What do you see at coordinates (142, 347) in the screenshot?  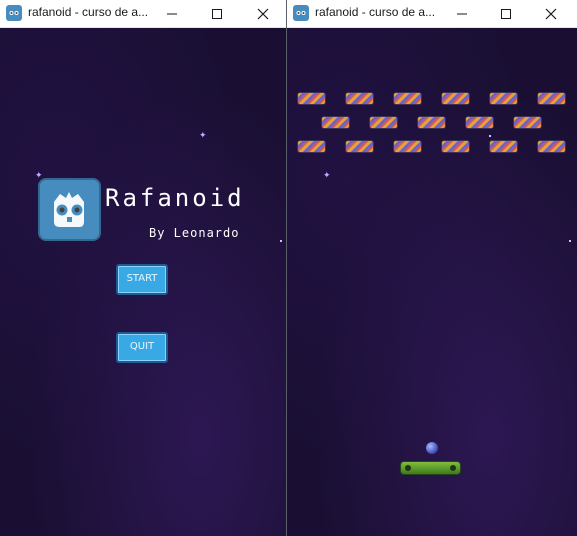 I see `quit-button: QUIT` at bounding box center [142, 347].